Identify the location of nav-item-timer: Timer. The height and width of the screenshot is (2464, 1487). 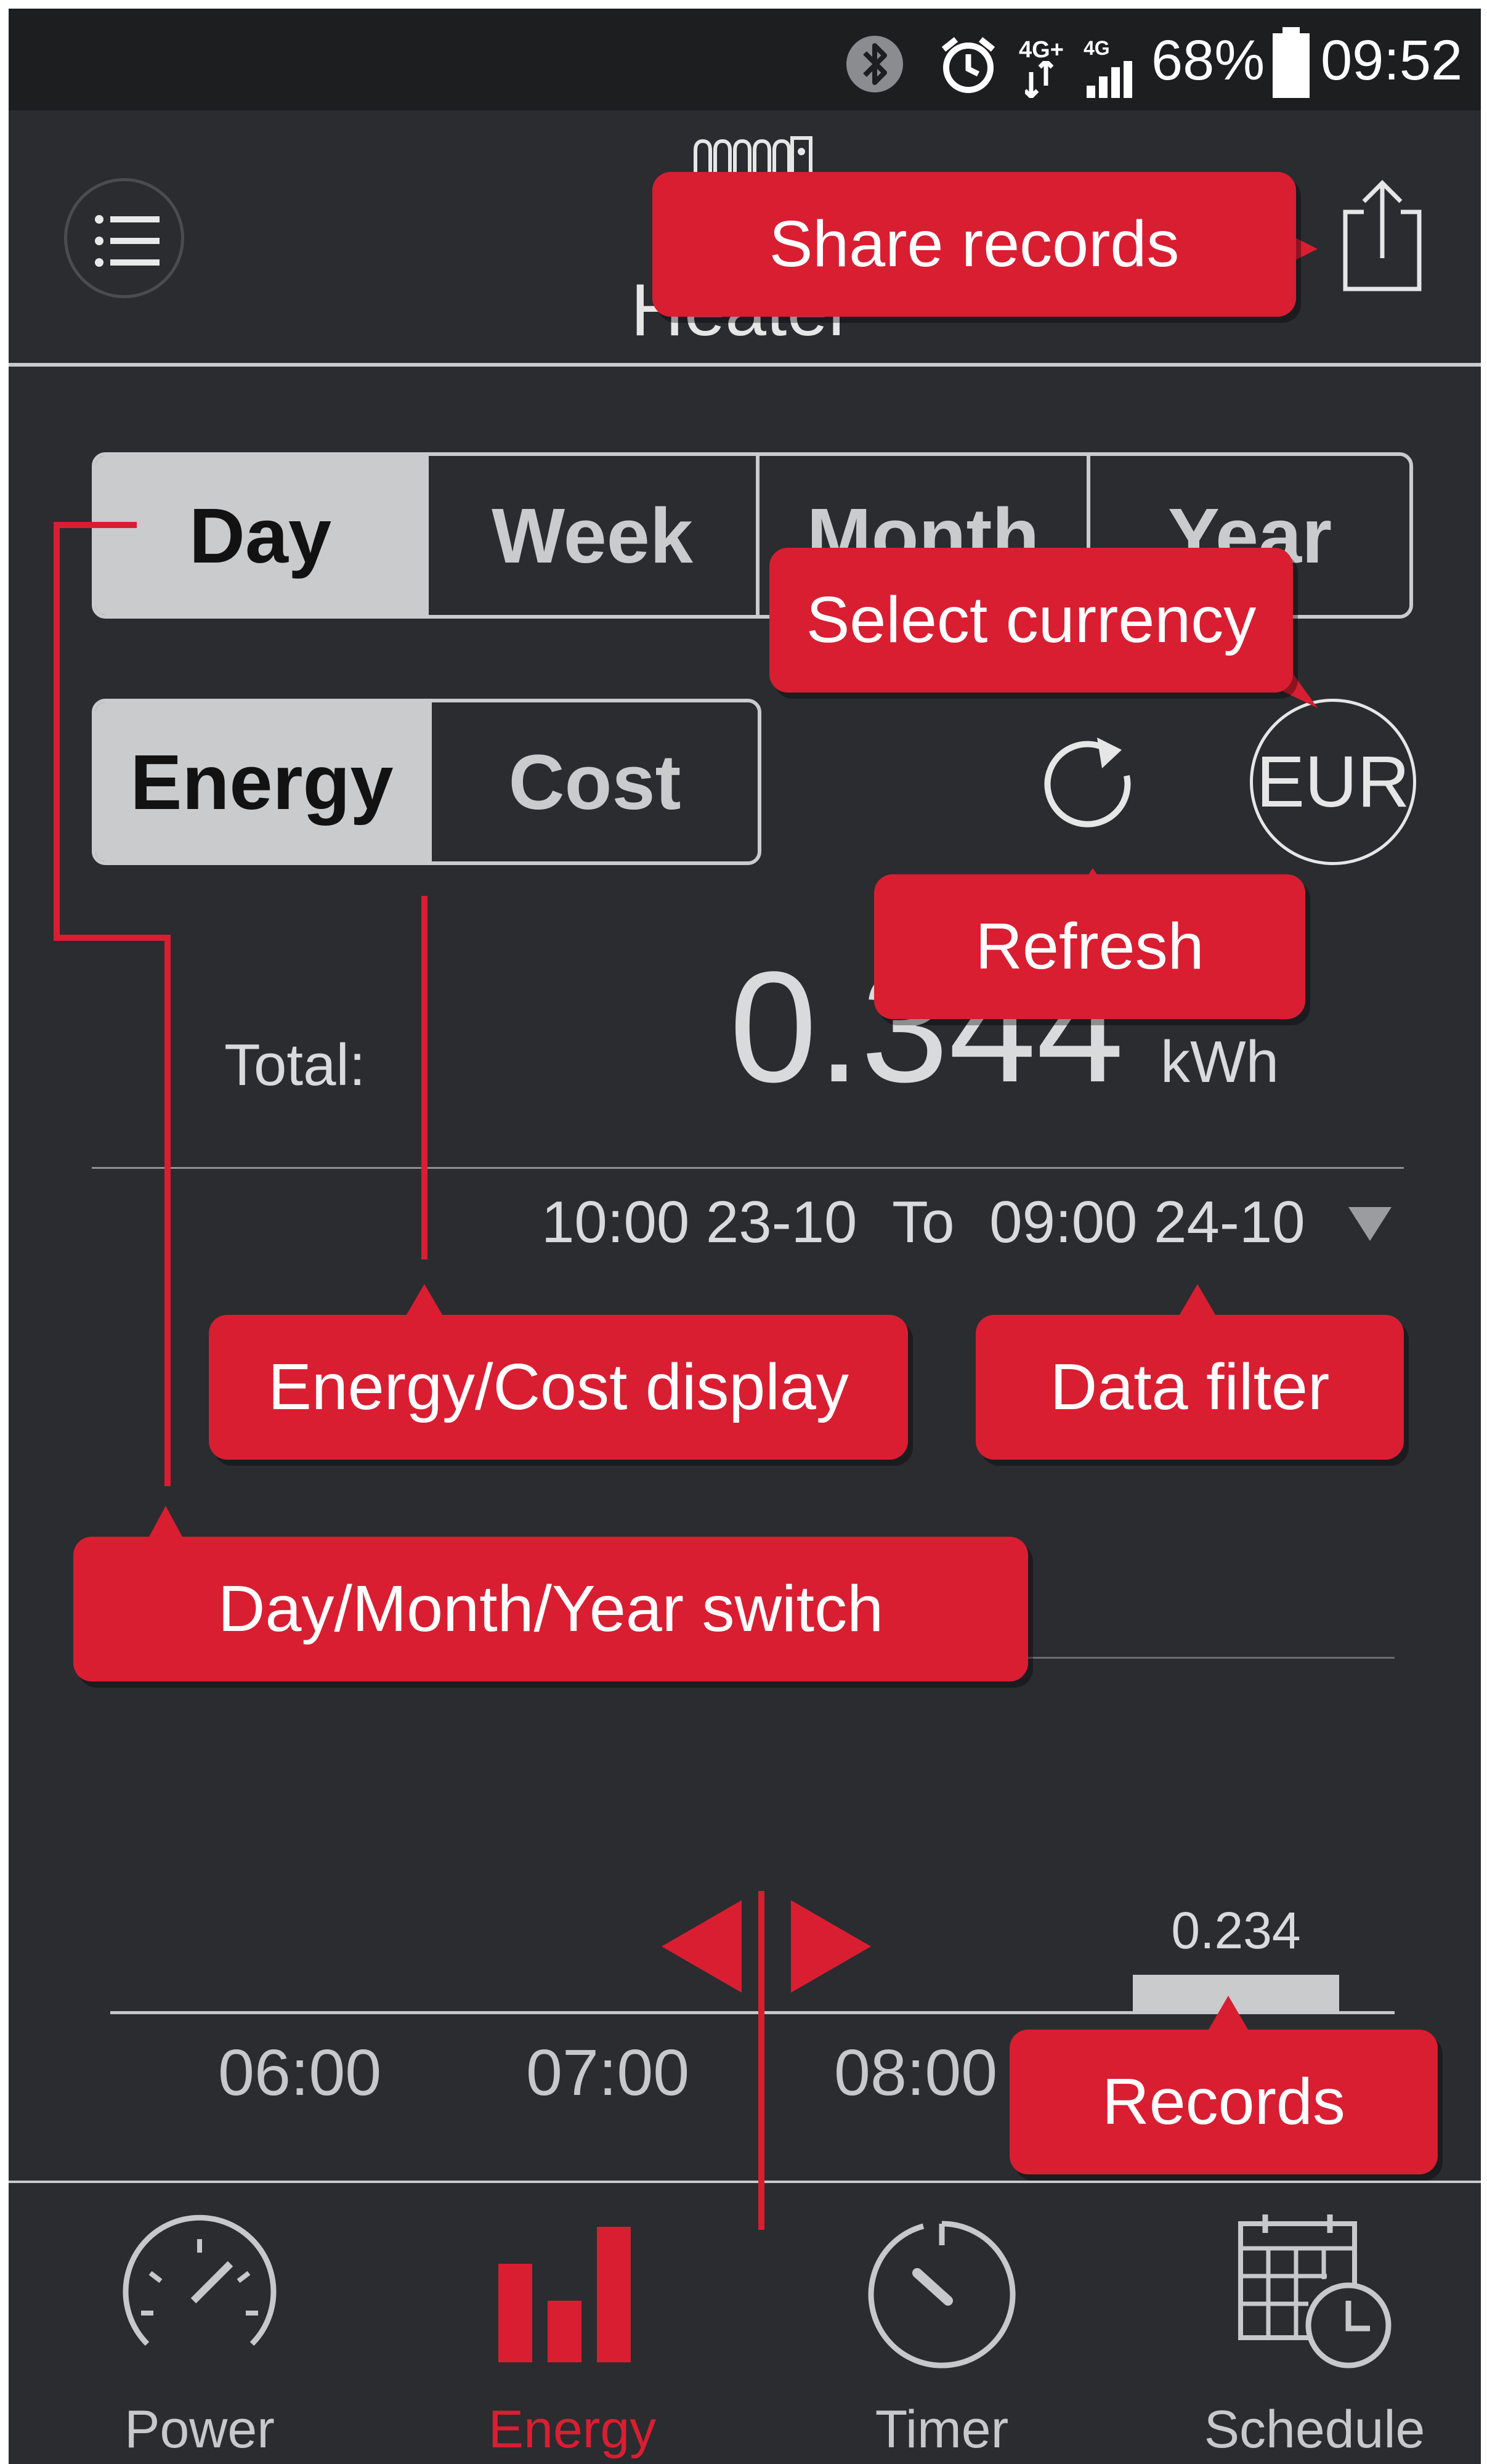
(942, 2333).